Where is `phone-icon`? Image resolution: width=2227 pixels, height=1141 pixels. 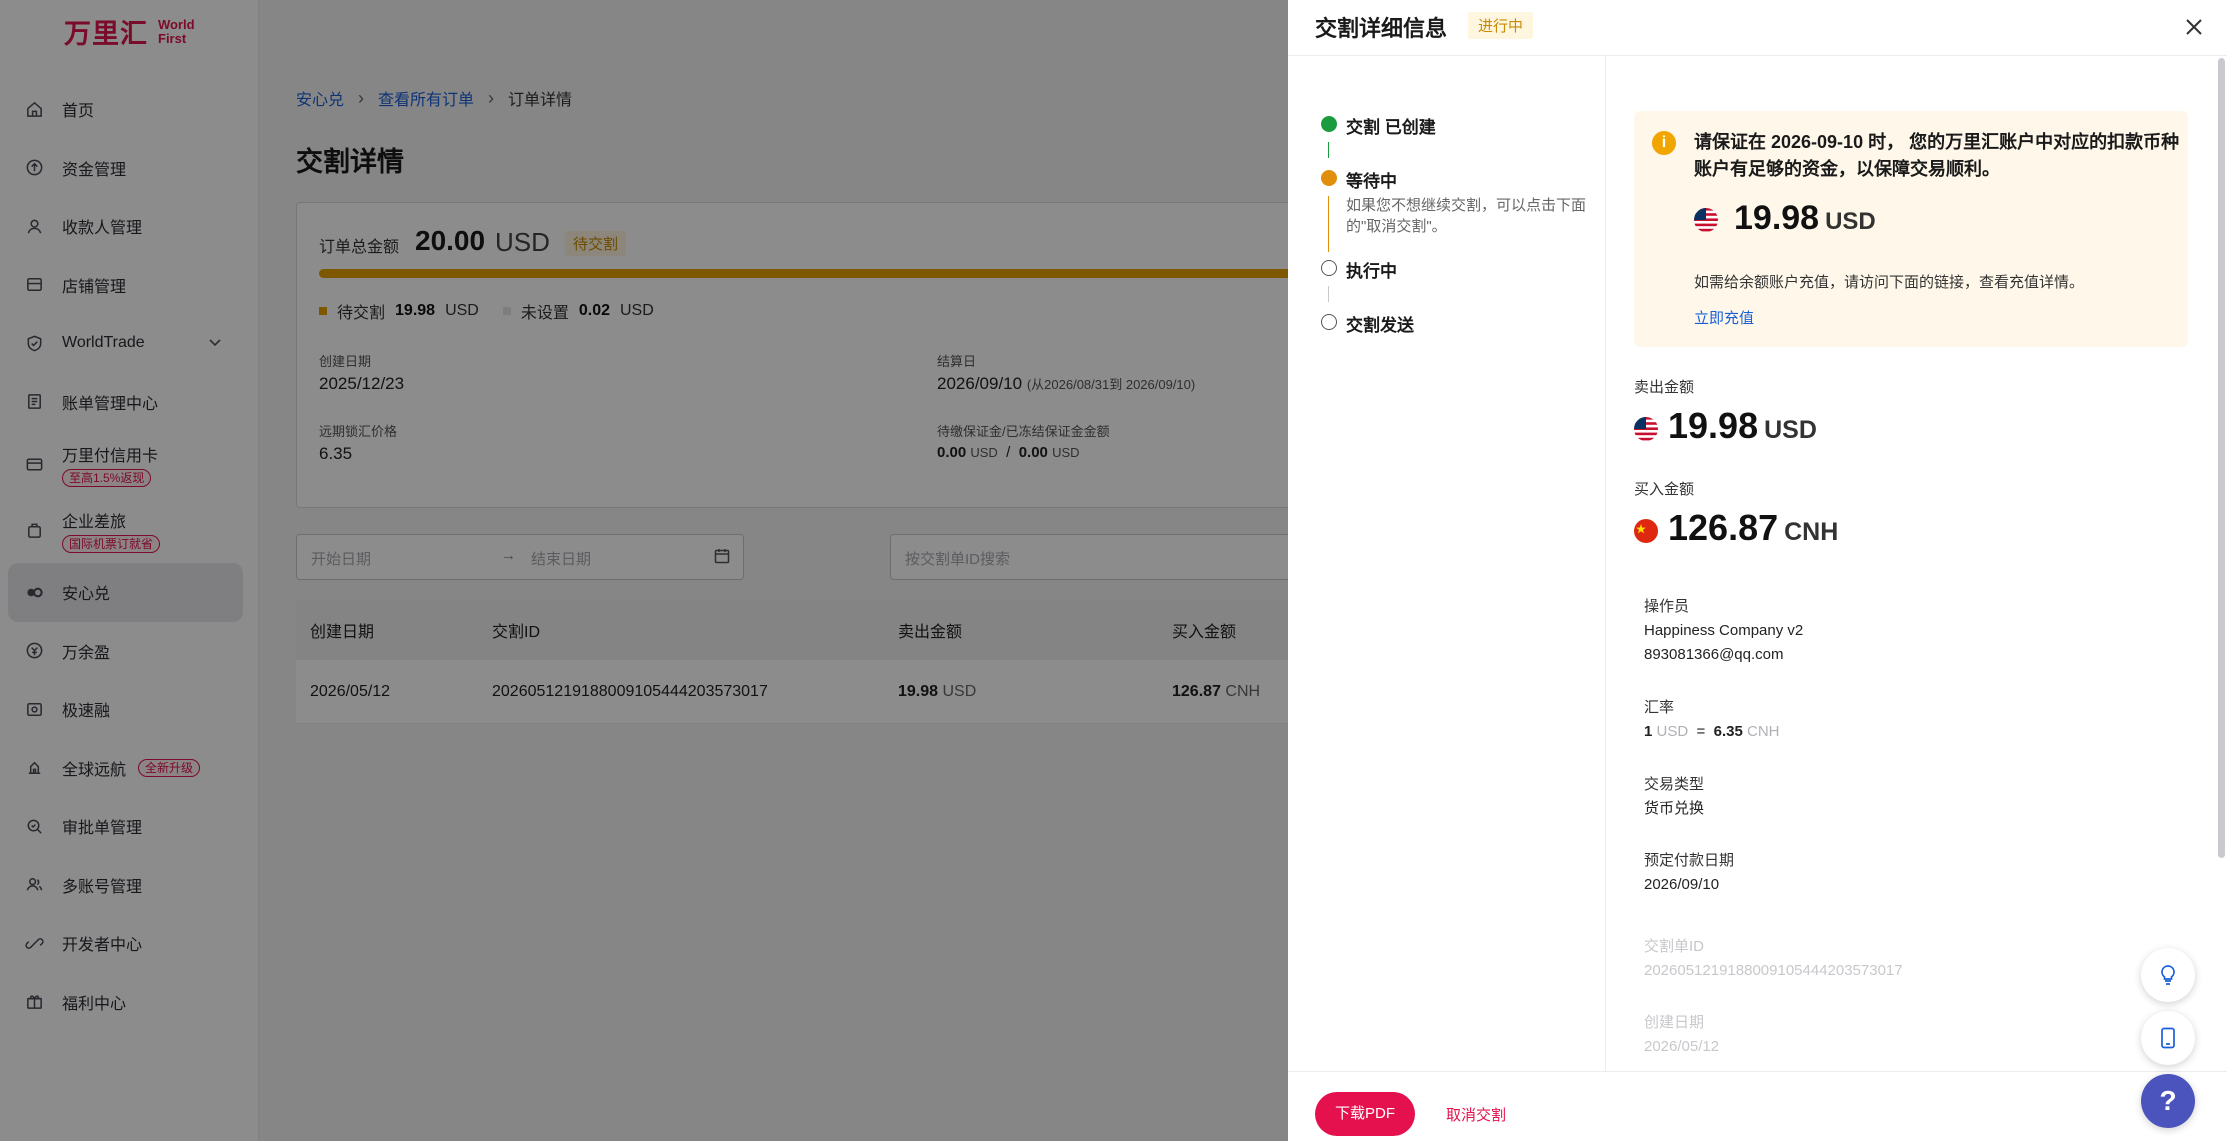
phone-icon is located at coordinates (2168, 1038).